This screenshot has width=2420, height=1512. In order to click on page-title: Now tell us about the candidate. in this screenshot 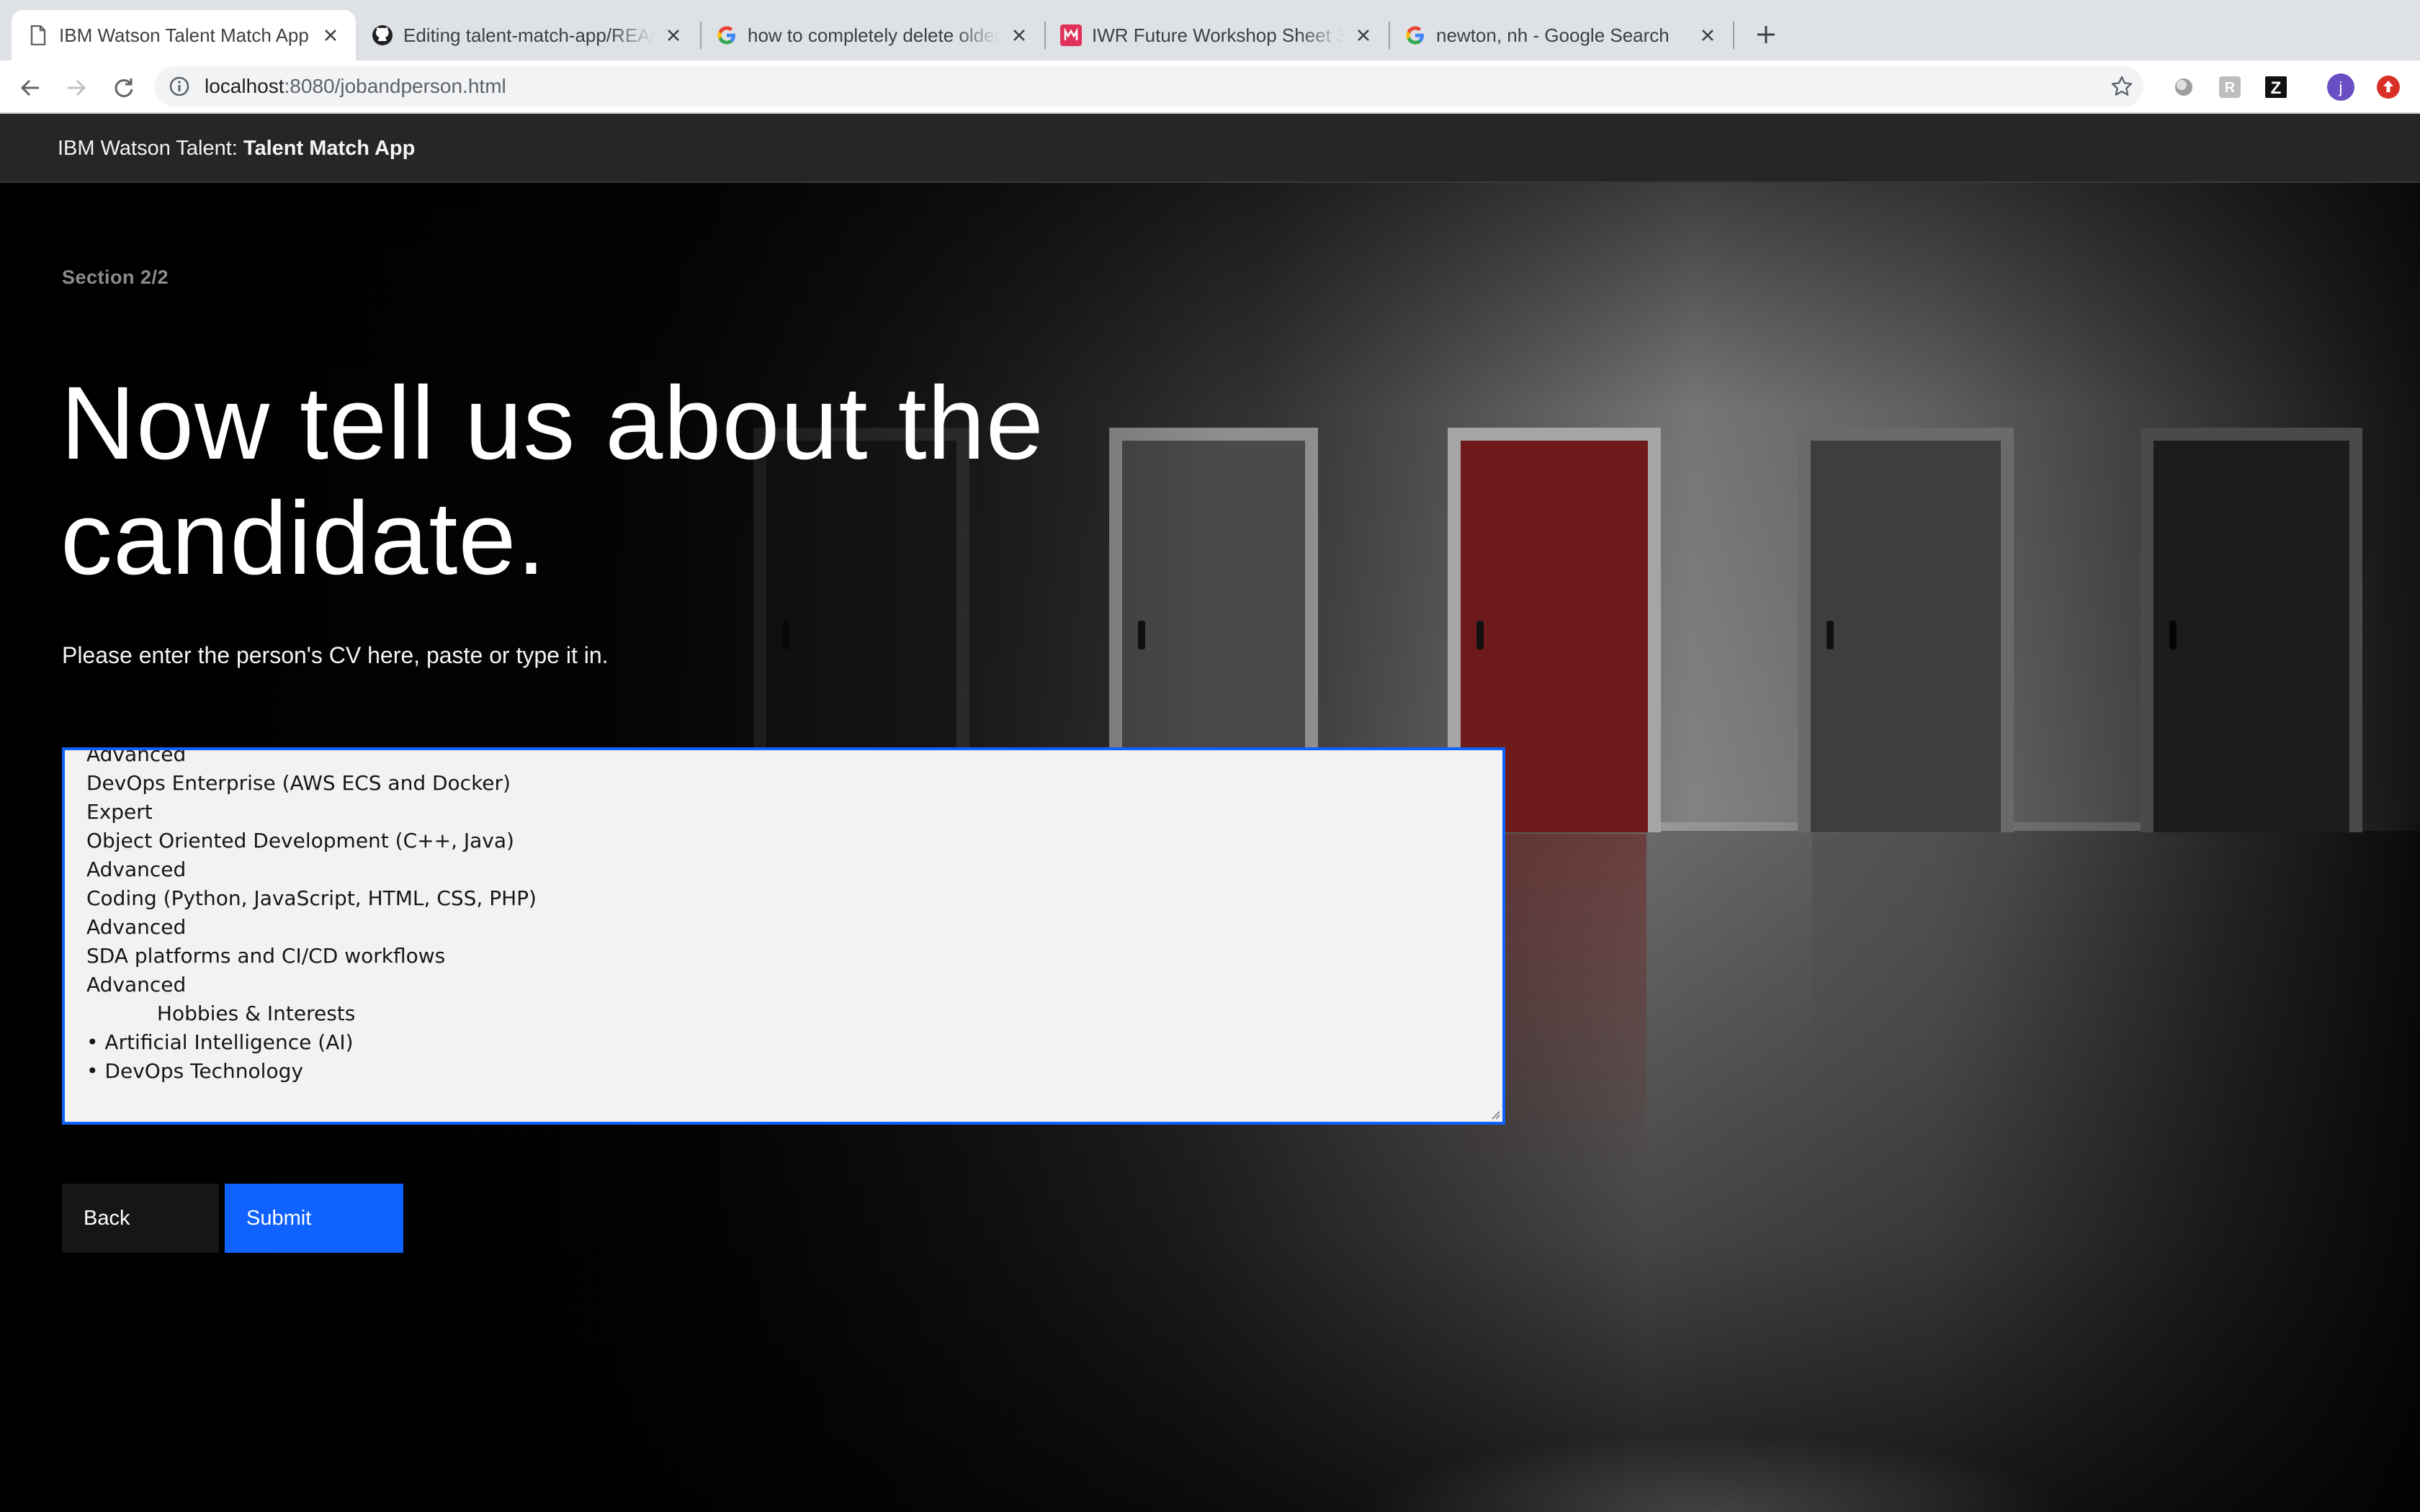, I will do `click(552, 480)`.